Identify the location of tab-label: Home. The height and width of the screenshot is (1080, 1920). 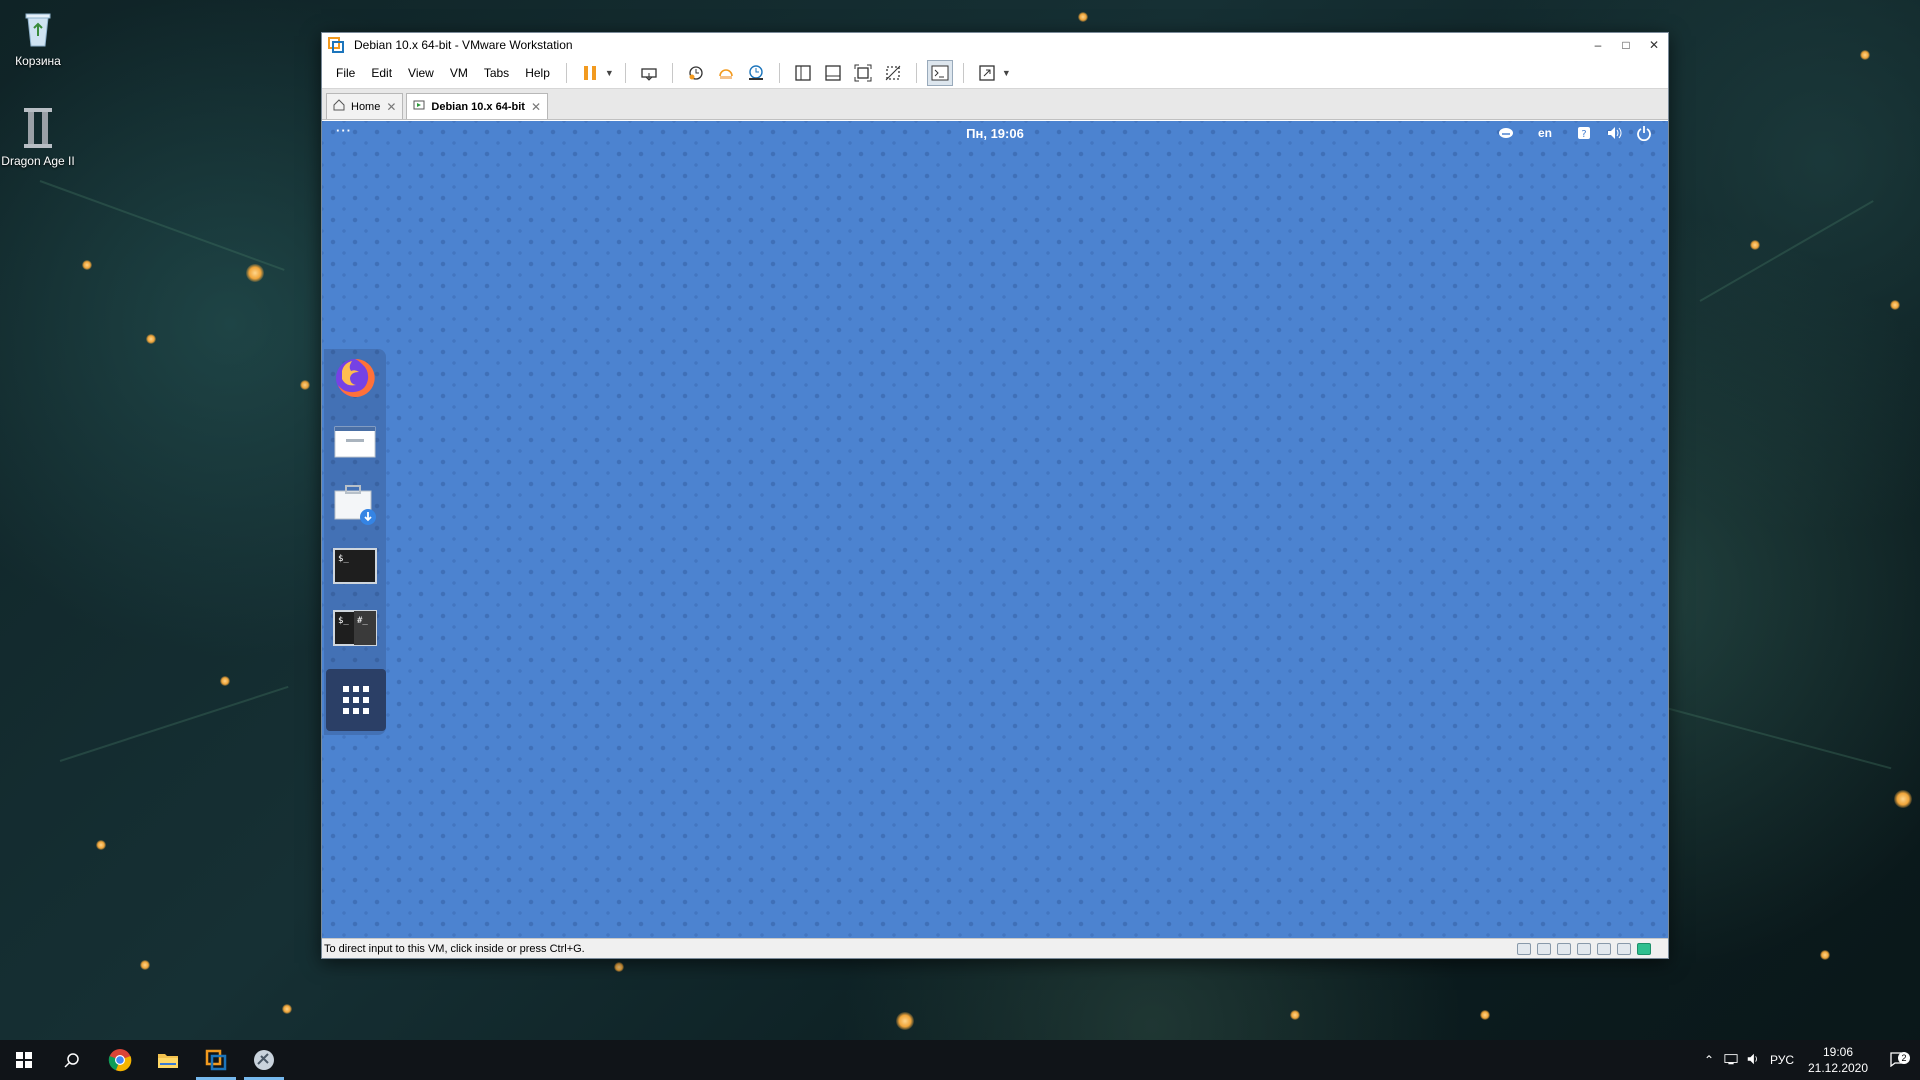
(366, 106).